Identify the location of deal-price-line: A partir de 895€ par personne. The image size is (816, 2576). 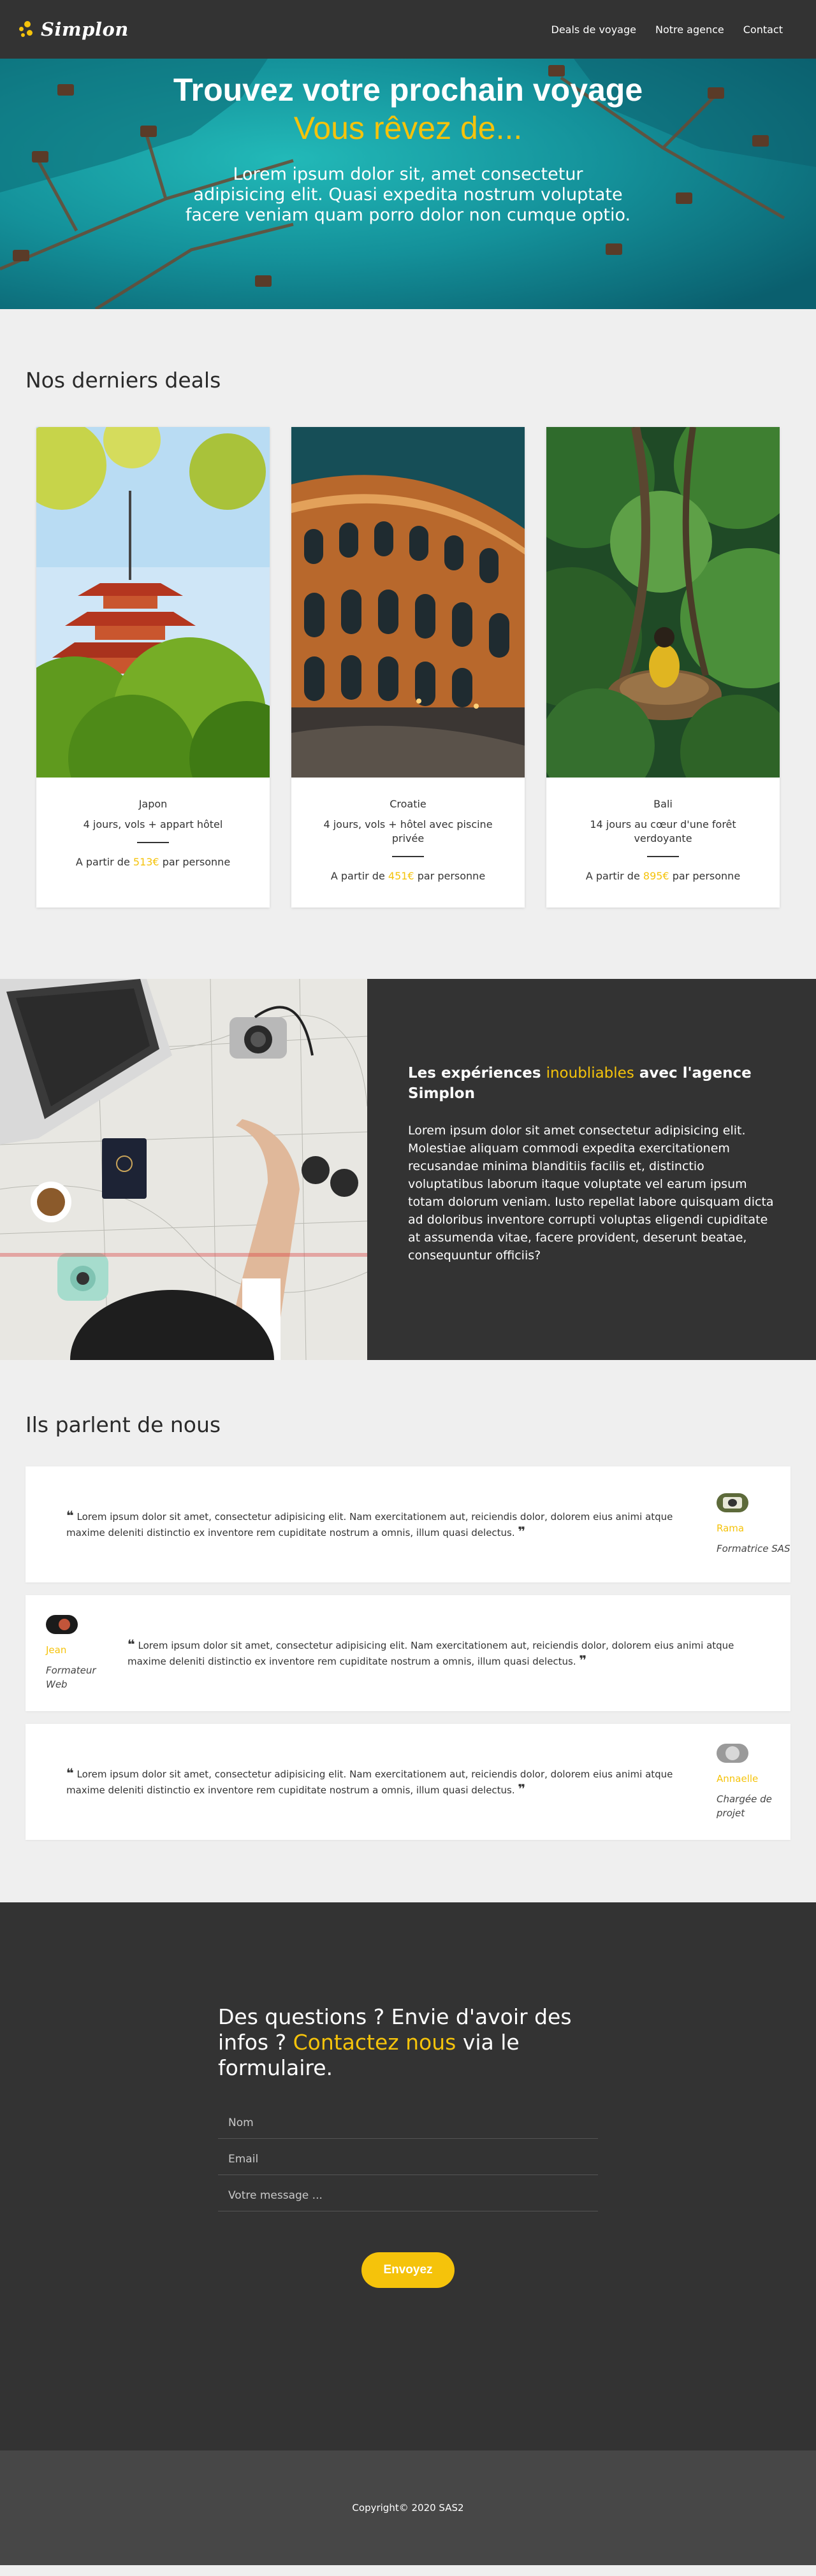
(663, 876).